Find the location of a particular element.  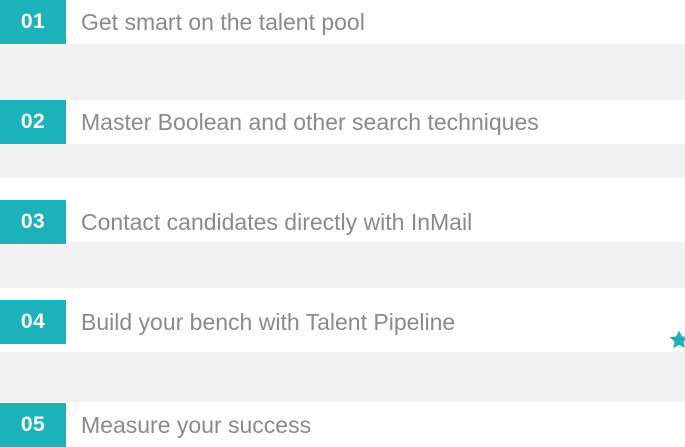

step-number: 05 is located at coordinates (33, 425).